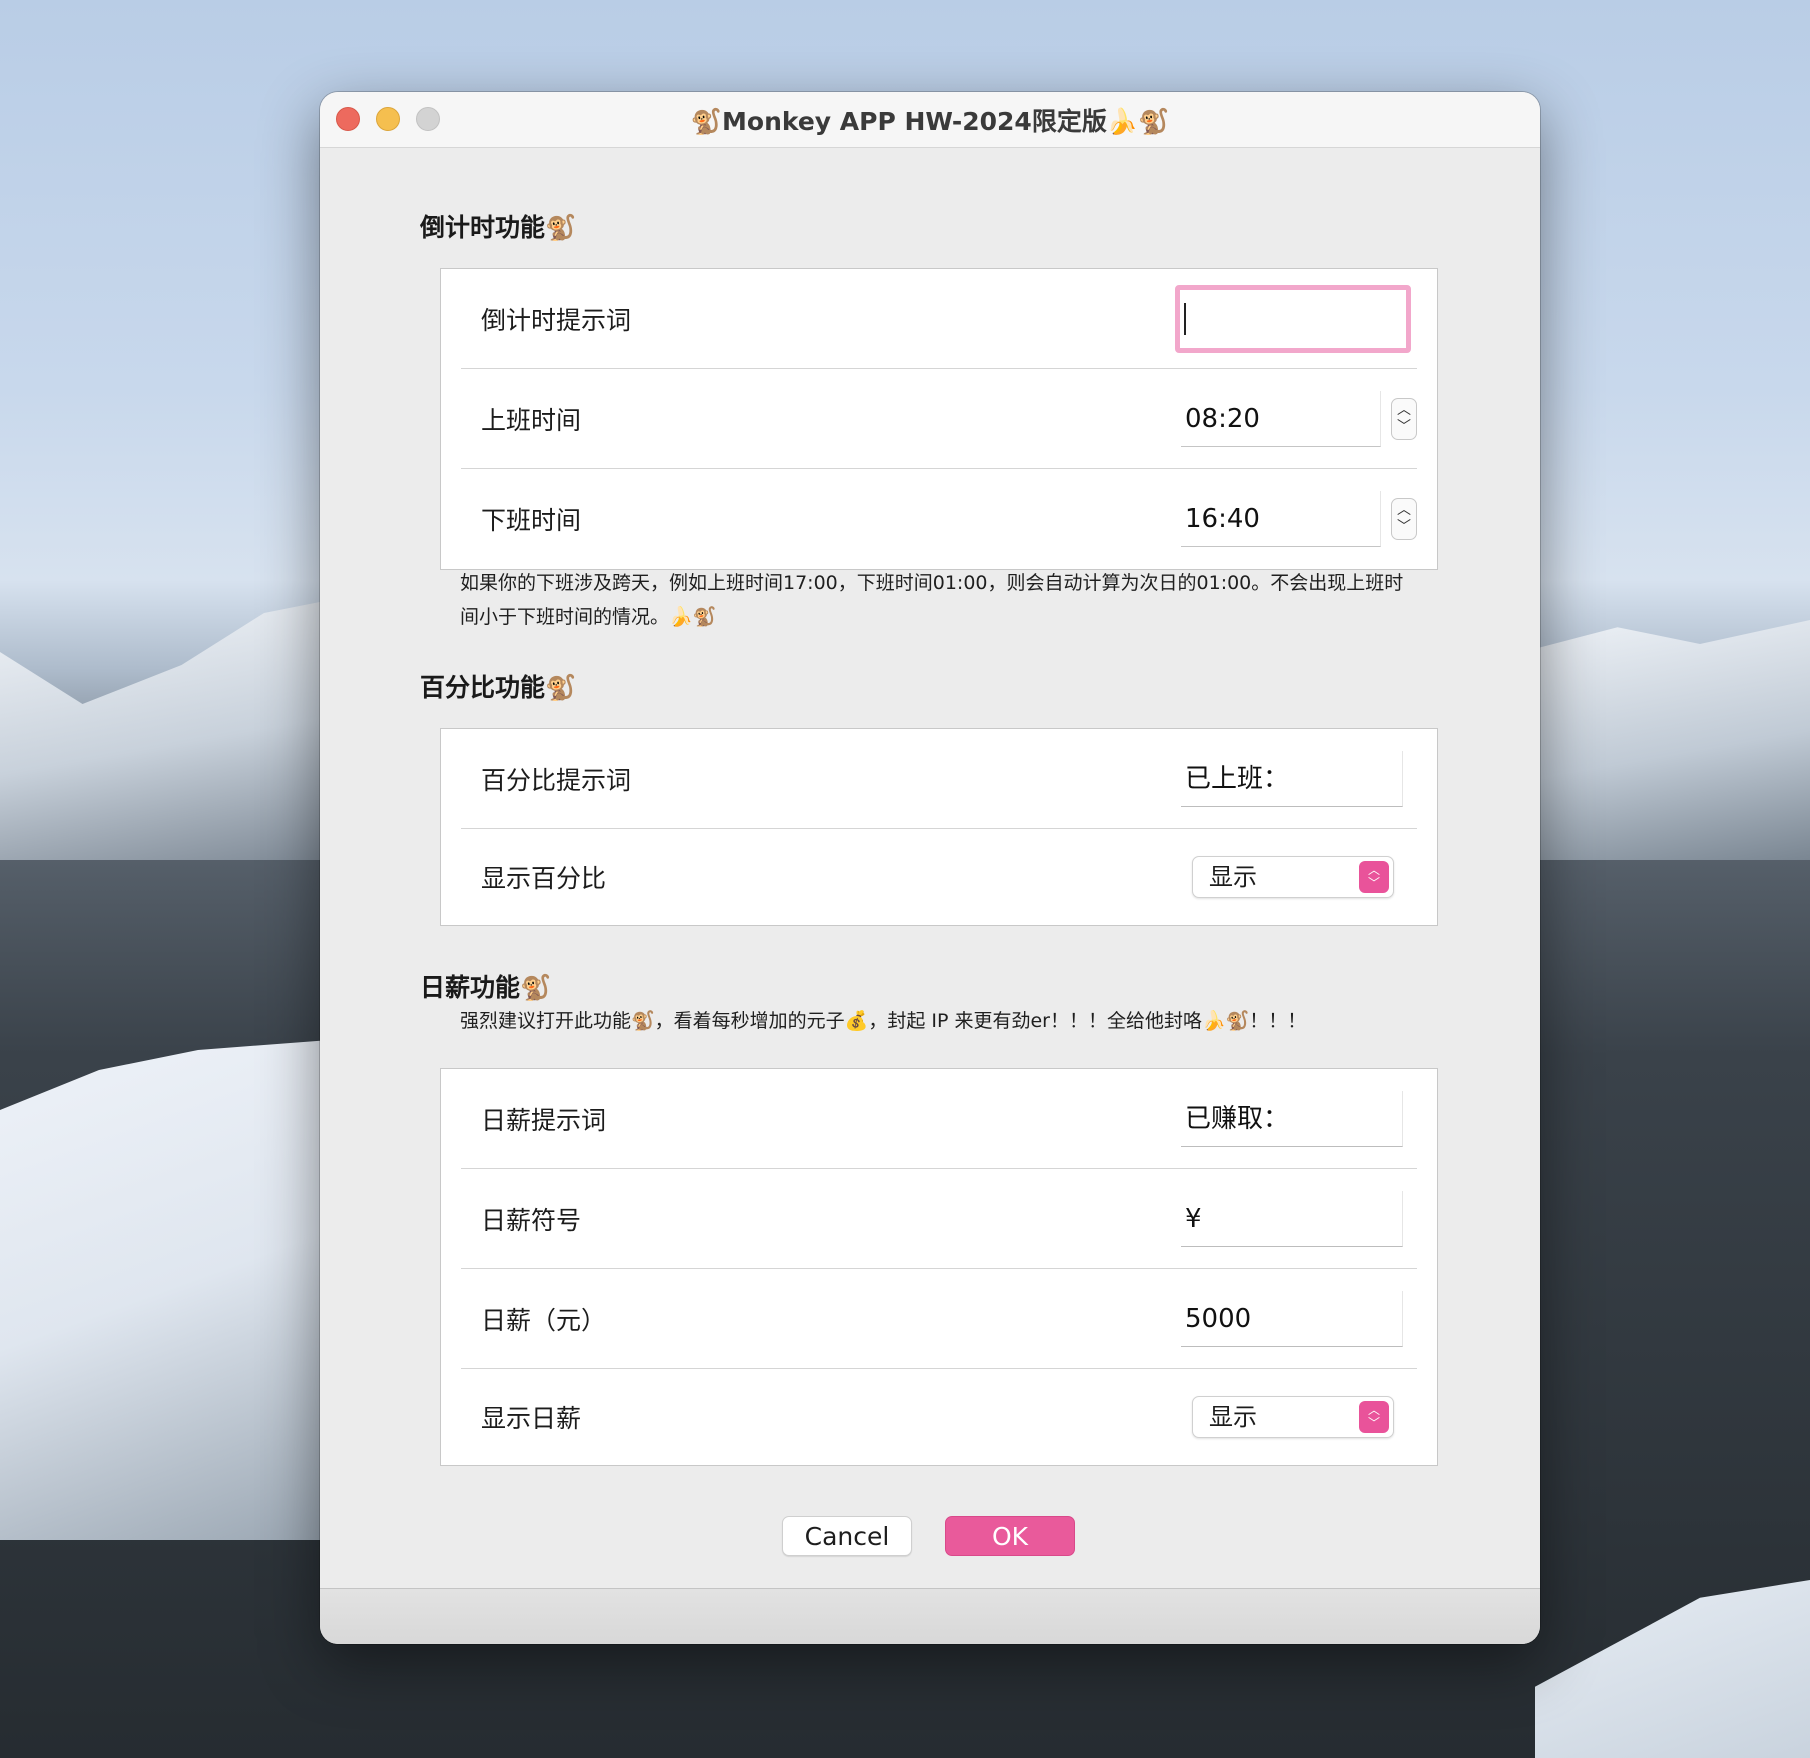 This screenshot has height=1758, width=1810. Describe the element at coordinates (544, 1120) in the screenshot. I see `salary-prompt-label: 日薪提示词` at that location.